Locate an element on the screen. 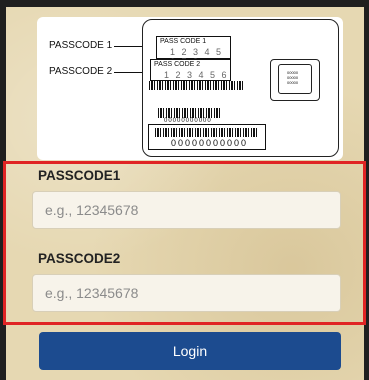  passcode-2-box-title: PASS CODE 2 is located at coordinates (177, 64).